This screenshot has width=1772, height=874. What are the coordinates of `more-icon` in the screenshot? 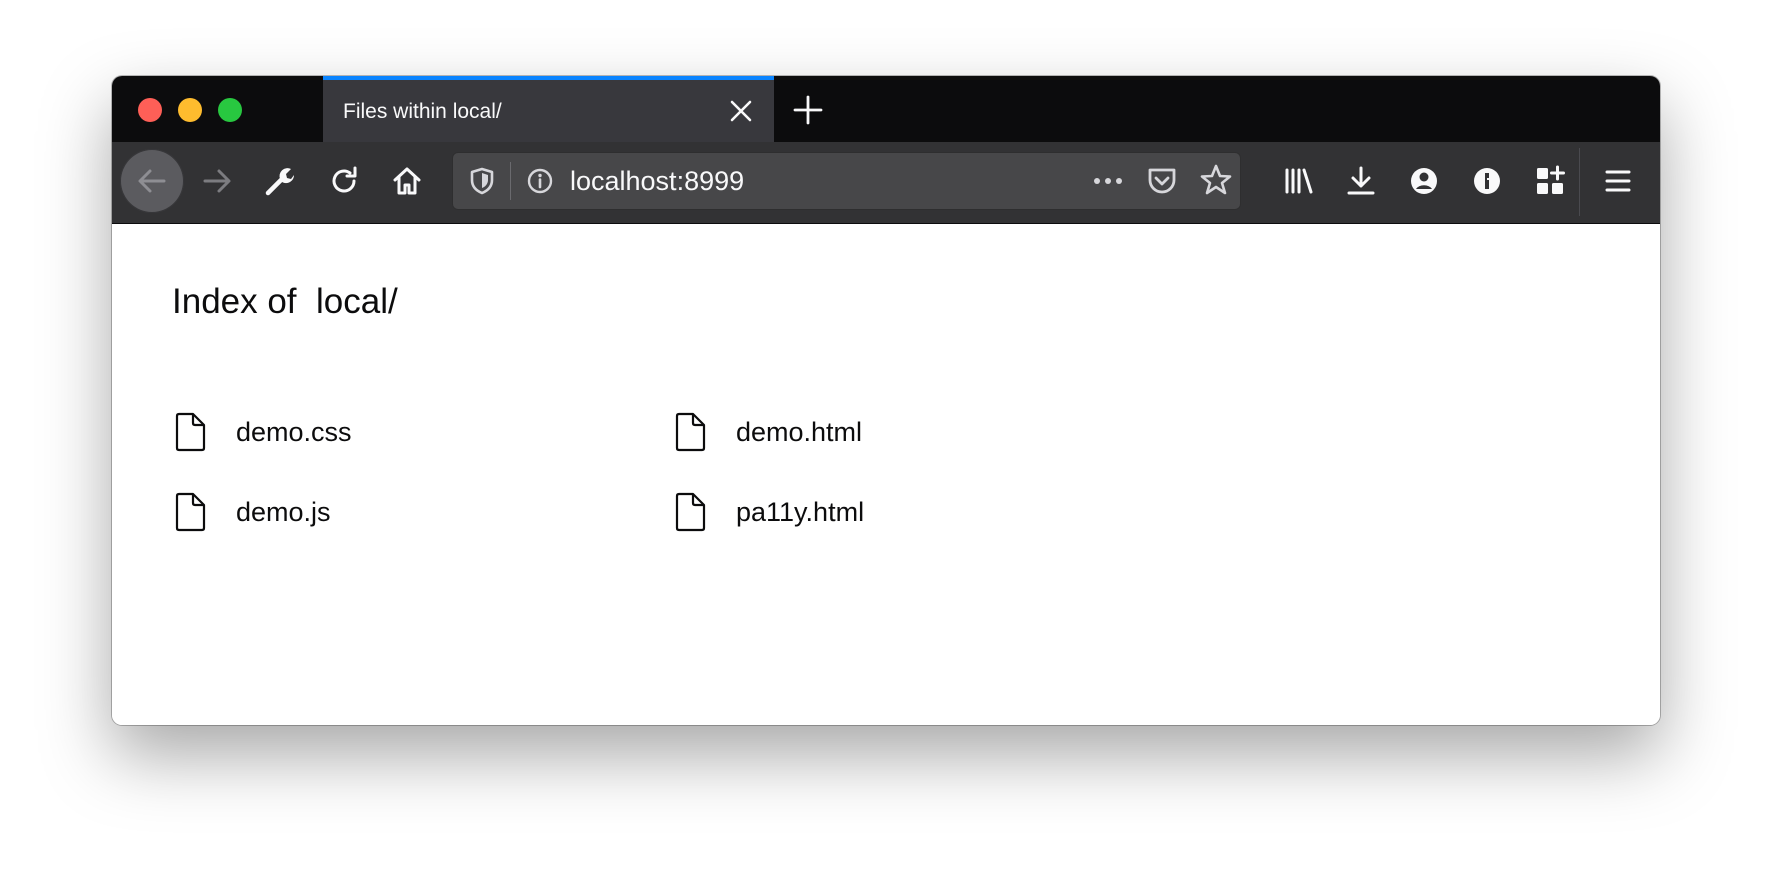 It's located at (1108, 181).